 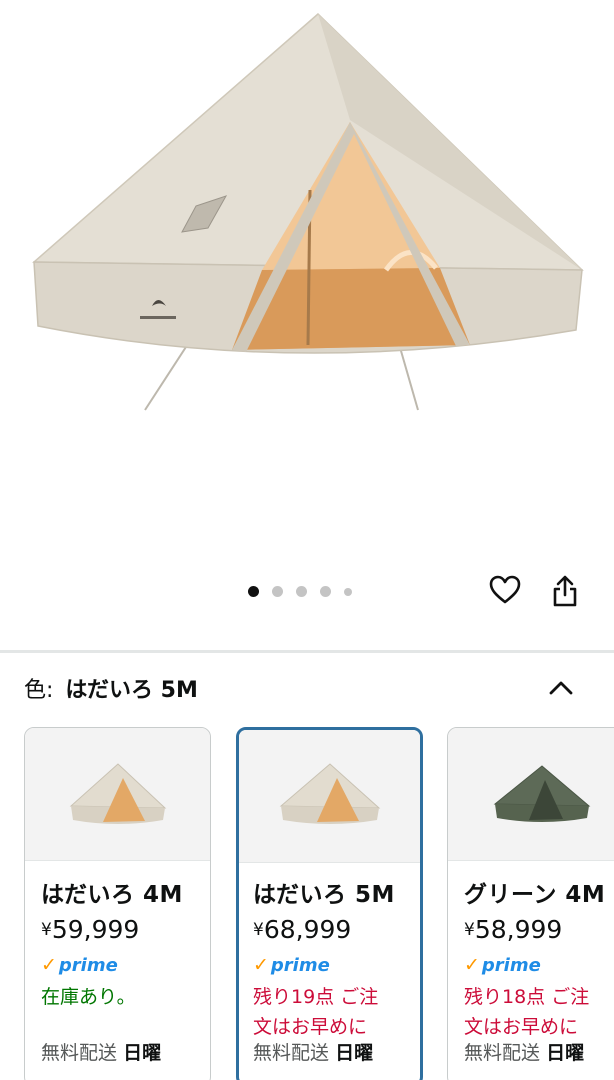 What do you see at coordinates (88, 997) in the screenshot?
I see `stock-status: 在庫あり。` at bounding box center [88, 997].